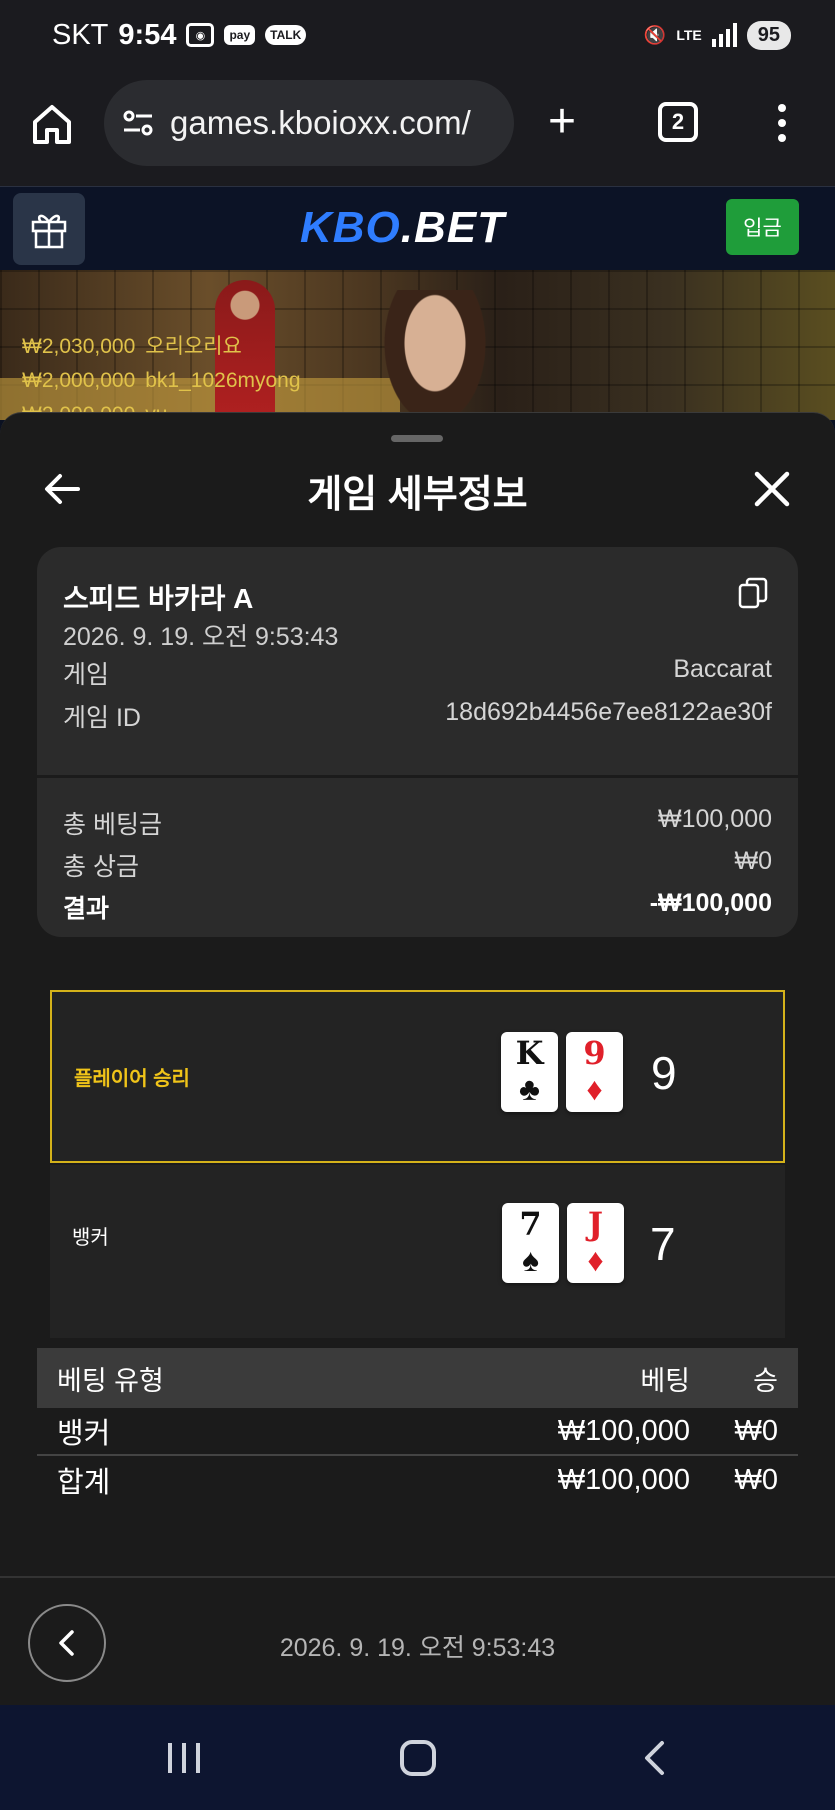 Image resolution: width=835 pixels, height=1810 pixels. Describe the element at coordinates (240, 35) in the screenshot. I see `pay-icon: pay` at that location.